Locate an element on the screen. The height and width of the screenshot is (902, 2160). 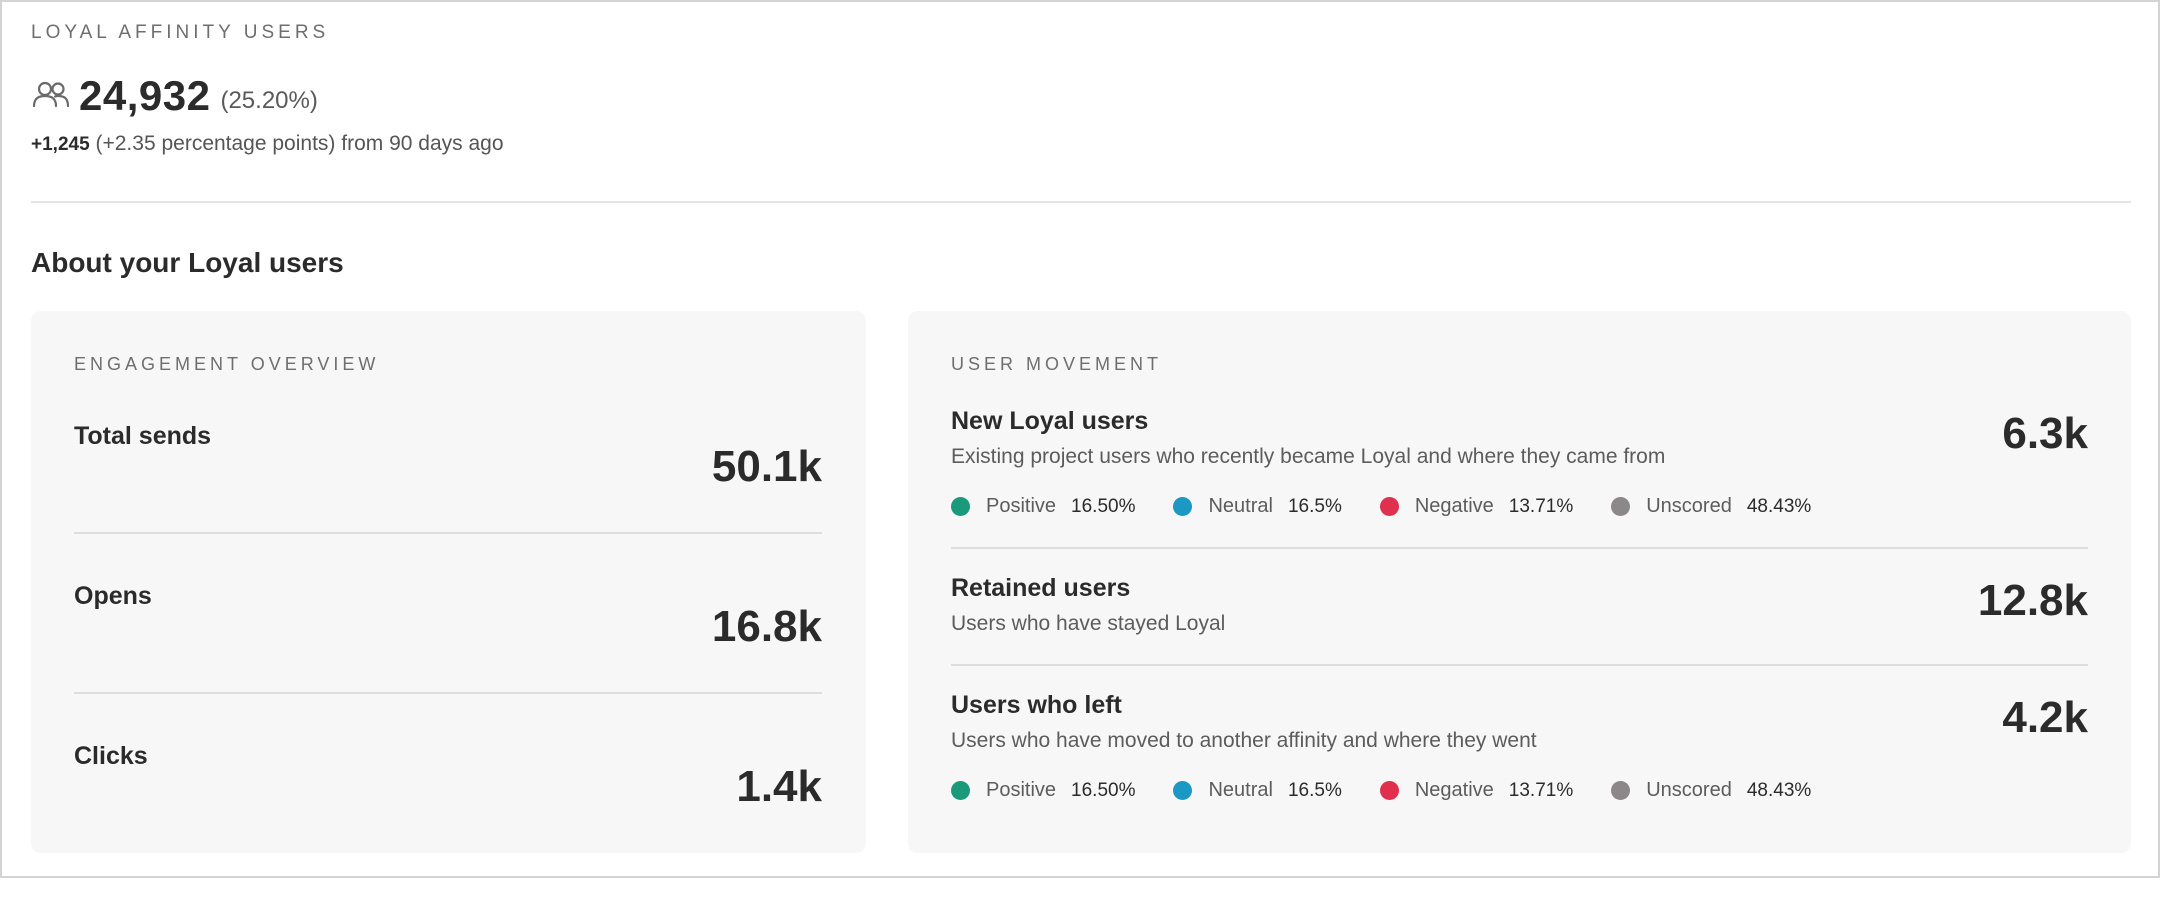
section-label: LOYAL AFFINITY USERS is located at coordinates (180, 32).